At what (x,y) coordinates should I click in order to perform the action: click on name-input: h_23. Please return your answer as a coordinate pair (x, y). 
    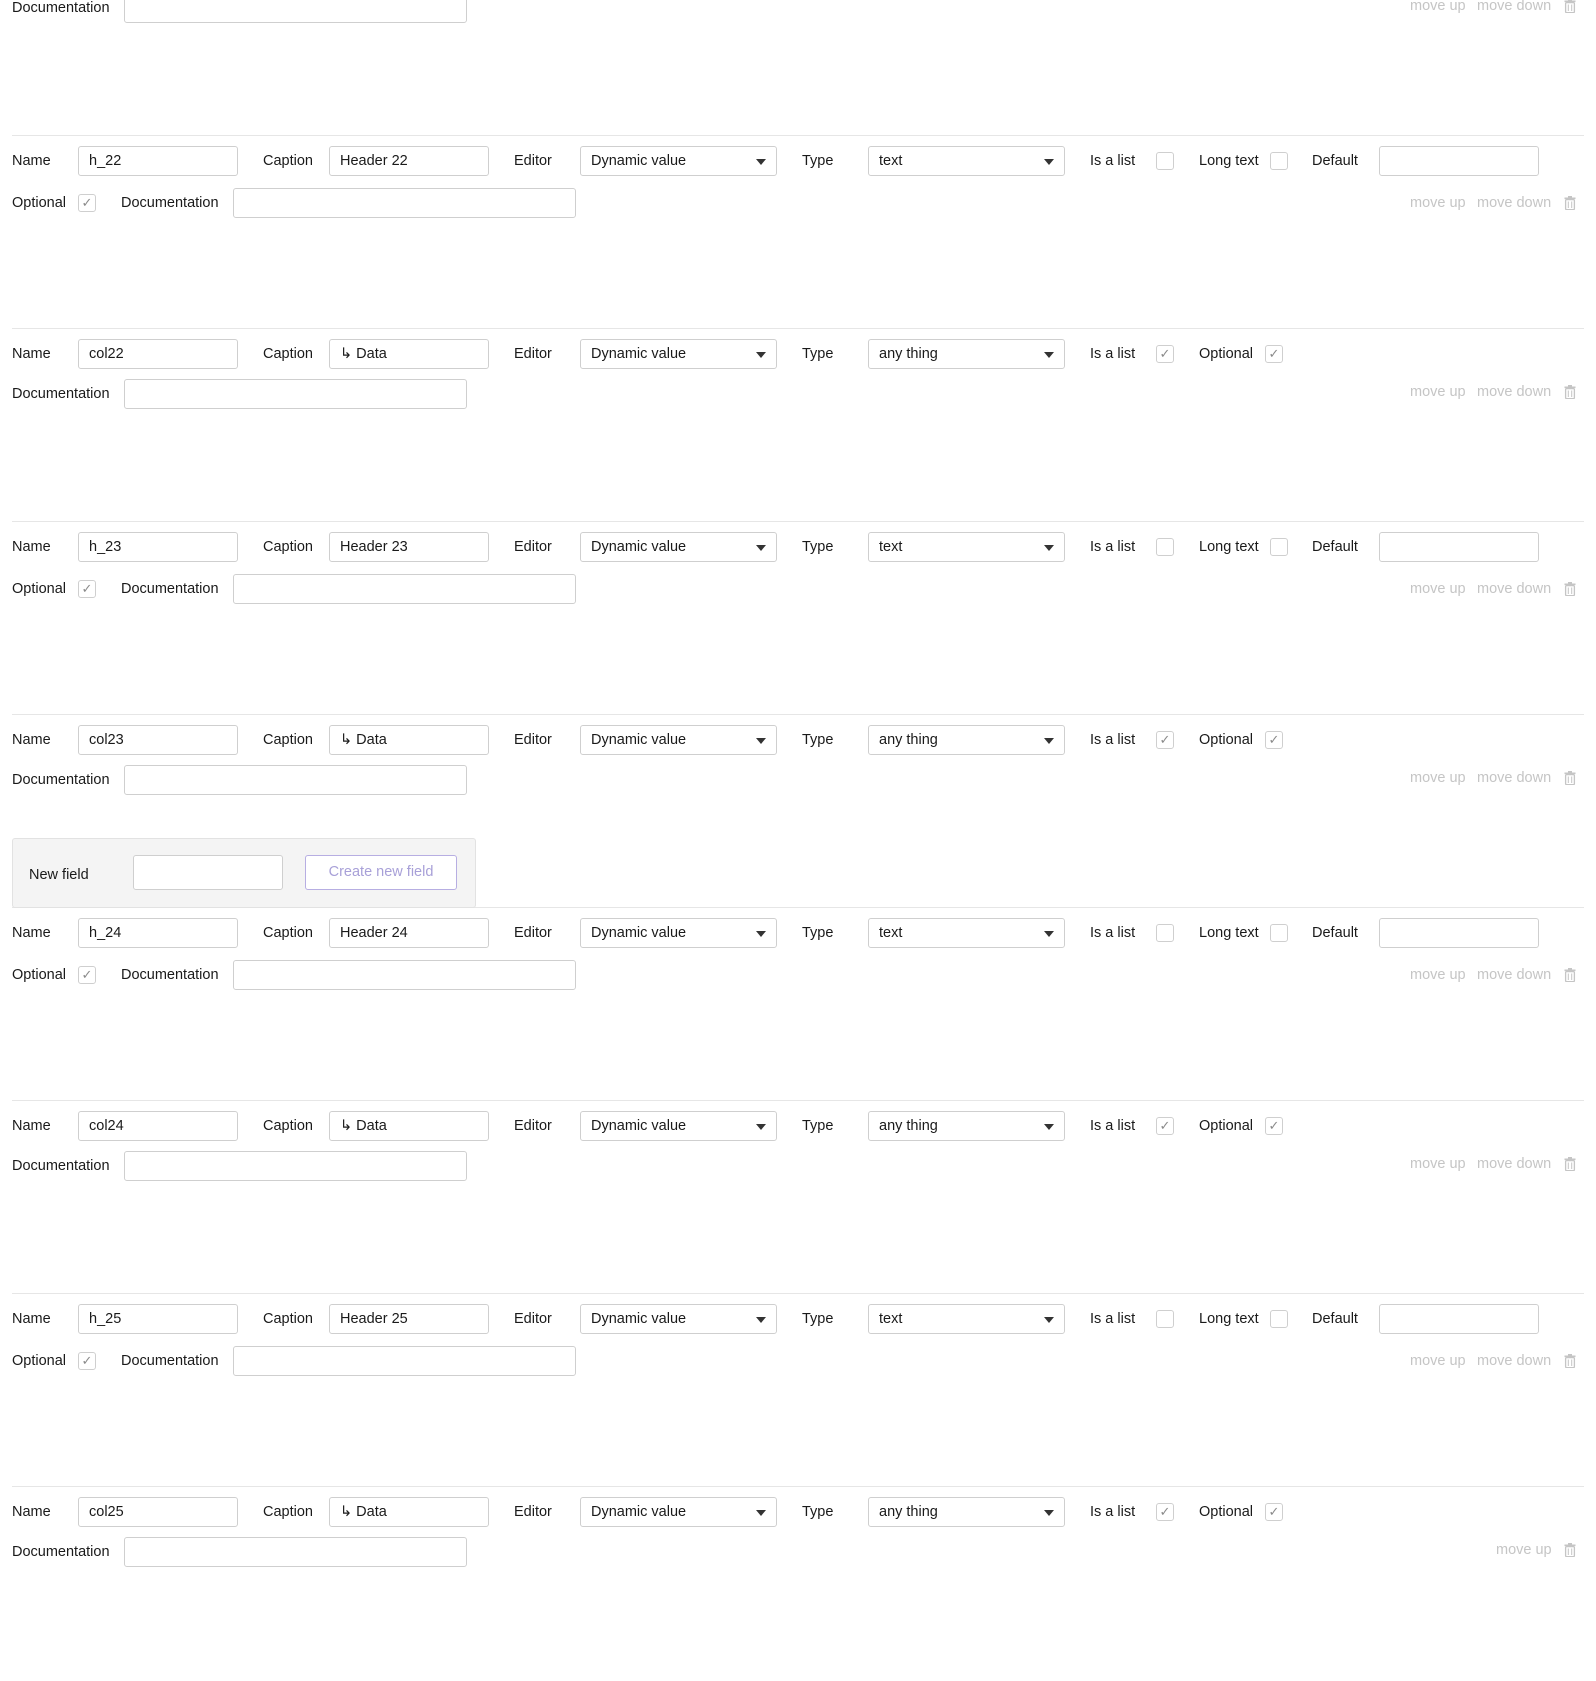
    Looking at the image, I should click on (158, 547).